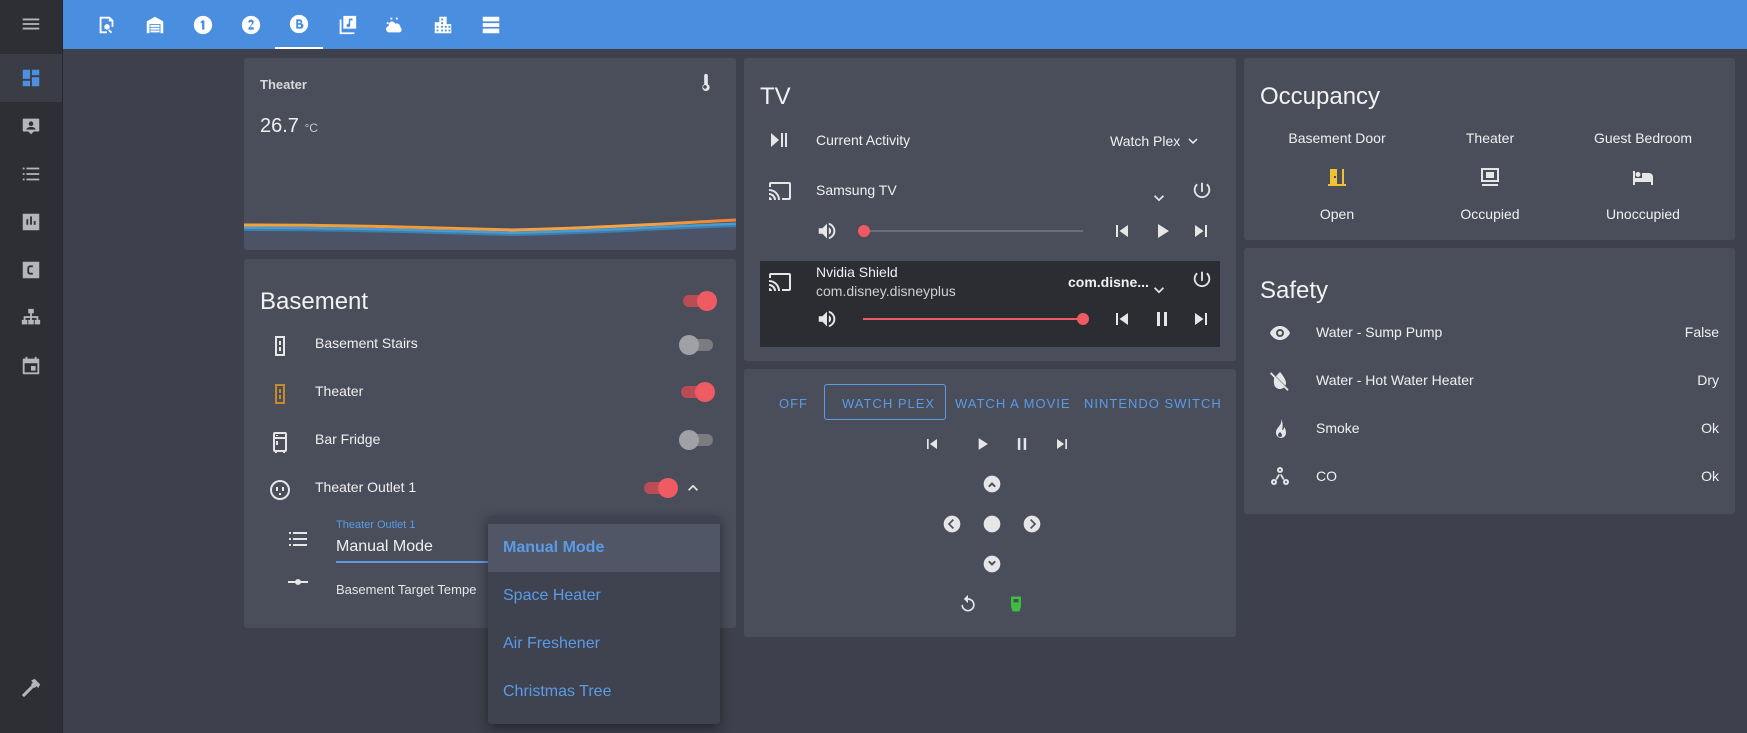 This screenshot has height=733, width=1747. I want to click on safety-value-co: Ok, so click(1710, 476).